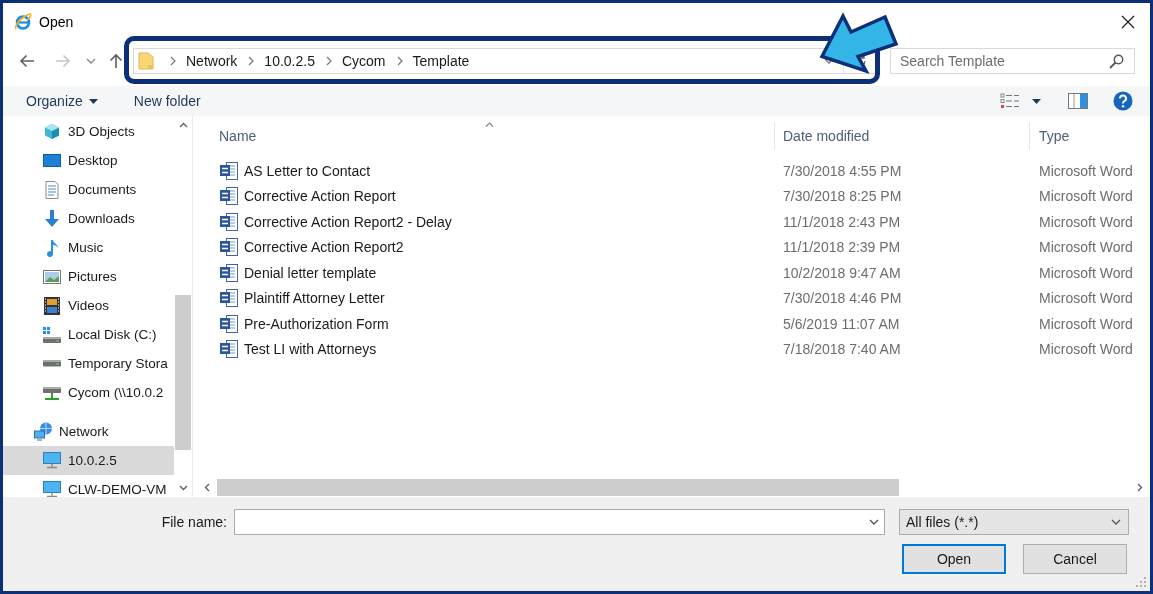  Describe the element at coordinates (88, 460) in the screenshot. I see `sidebar-item: 10.0.2.5` at that location.